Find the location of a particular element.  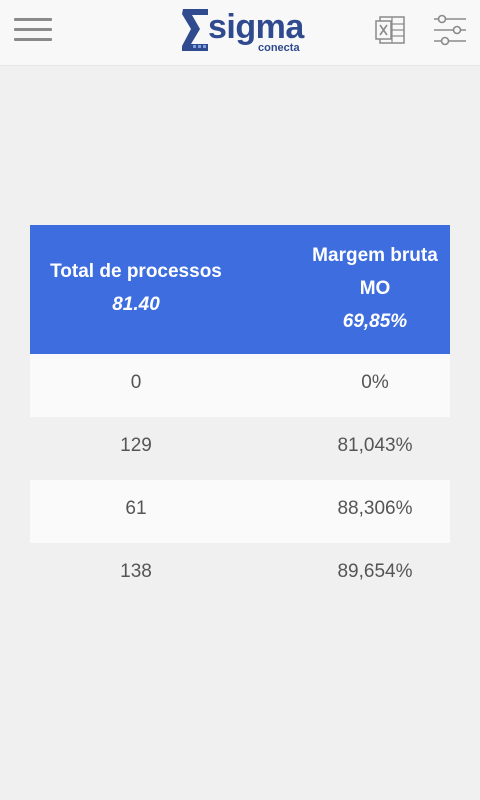

app-toolbar: sigma conecta is located at coordinates (240, 33).